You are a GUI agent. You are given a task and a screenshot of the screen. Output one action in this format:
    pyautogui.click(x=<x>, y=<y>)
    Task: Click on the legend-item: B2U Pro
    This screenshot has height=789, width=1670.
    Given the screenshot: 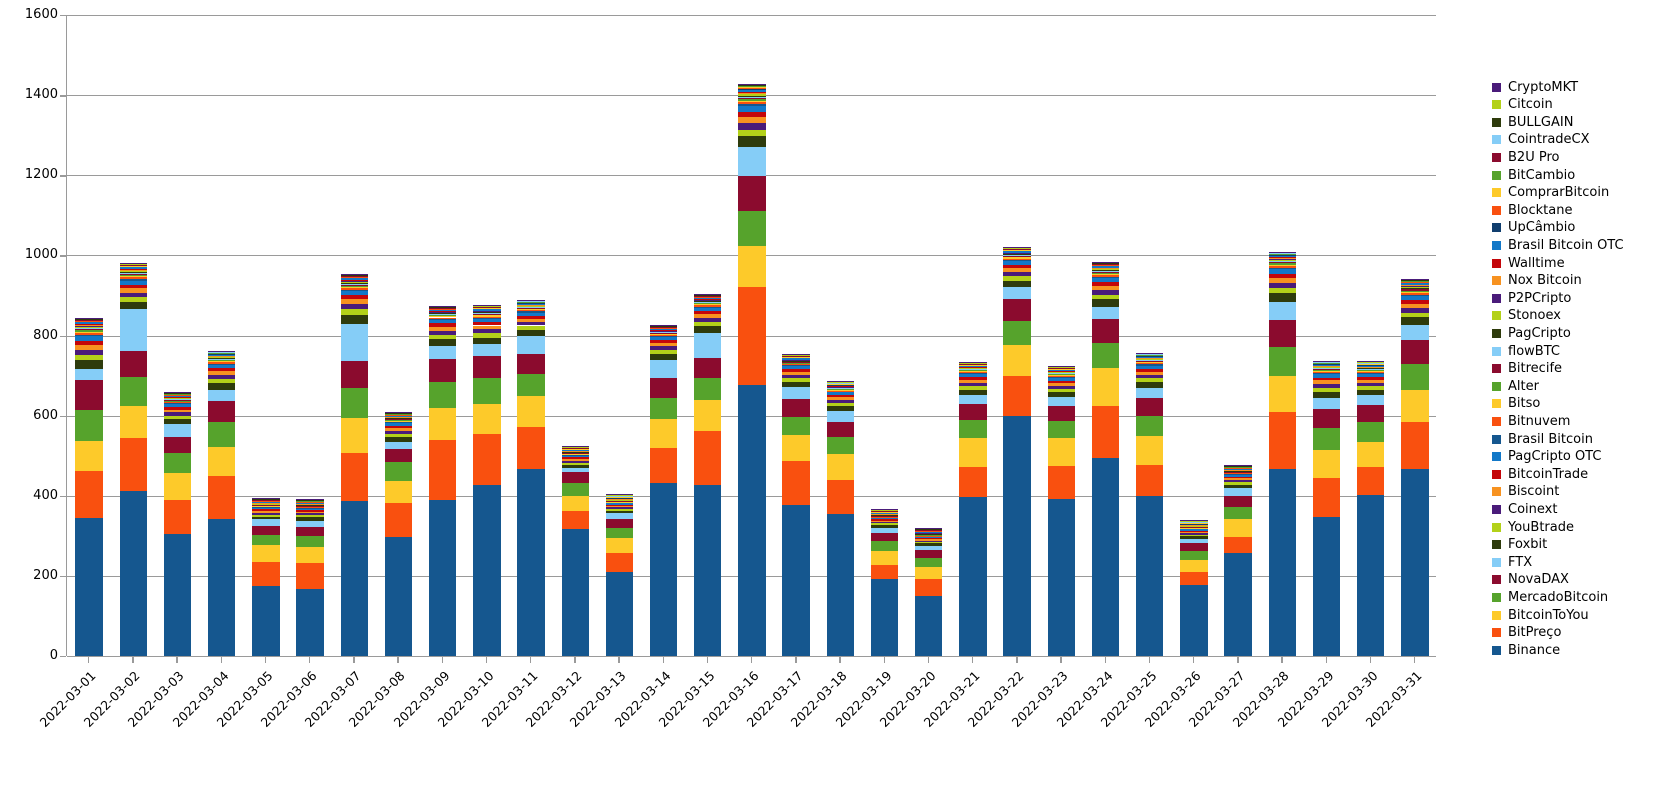 What is the action you would take?
    pyautogui.click(x=1525, y=157)
    